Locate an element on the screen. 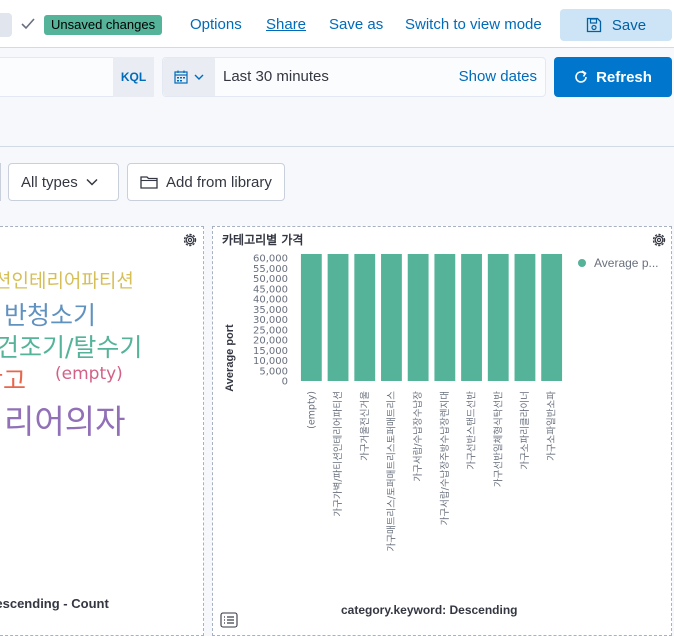 This screenshot has height=636, width=674. x-tick-label: 가구선반일체형식탁선반 is located at coordinates (498, 439).